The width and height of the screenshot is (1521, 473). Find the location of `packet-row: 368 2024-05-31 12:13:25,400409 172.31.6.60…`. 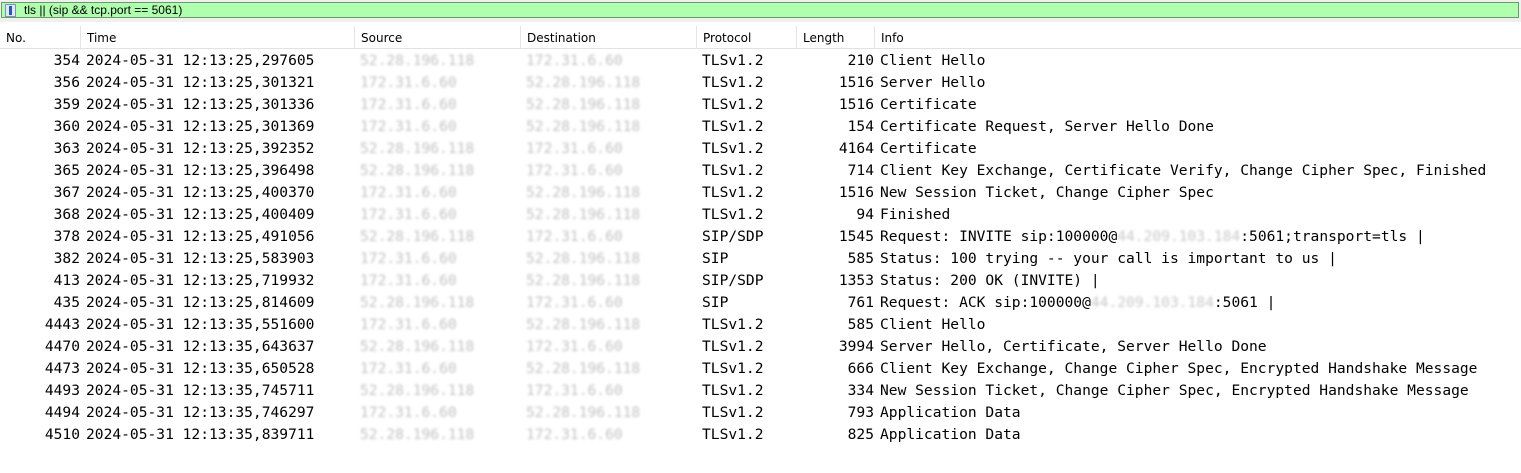

packet-row: 368 2024-05-31 12:13:25,400409 172.31.6.60… is located at coordinates (760, 215).